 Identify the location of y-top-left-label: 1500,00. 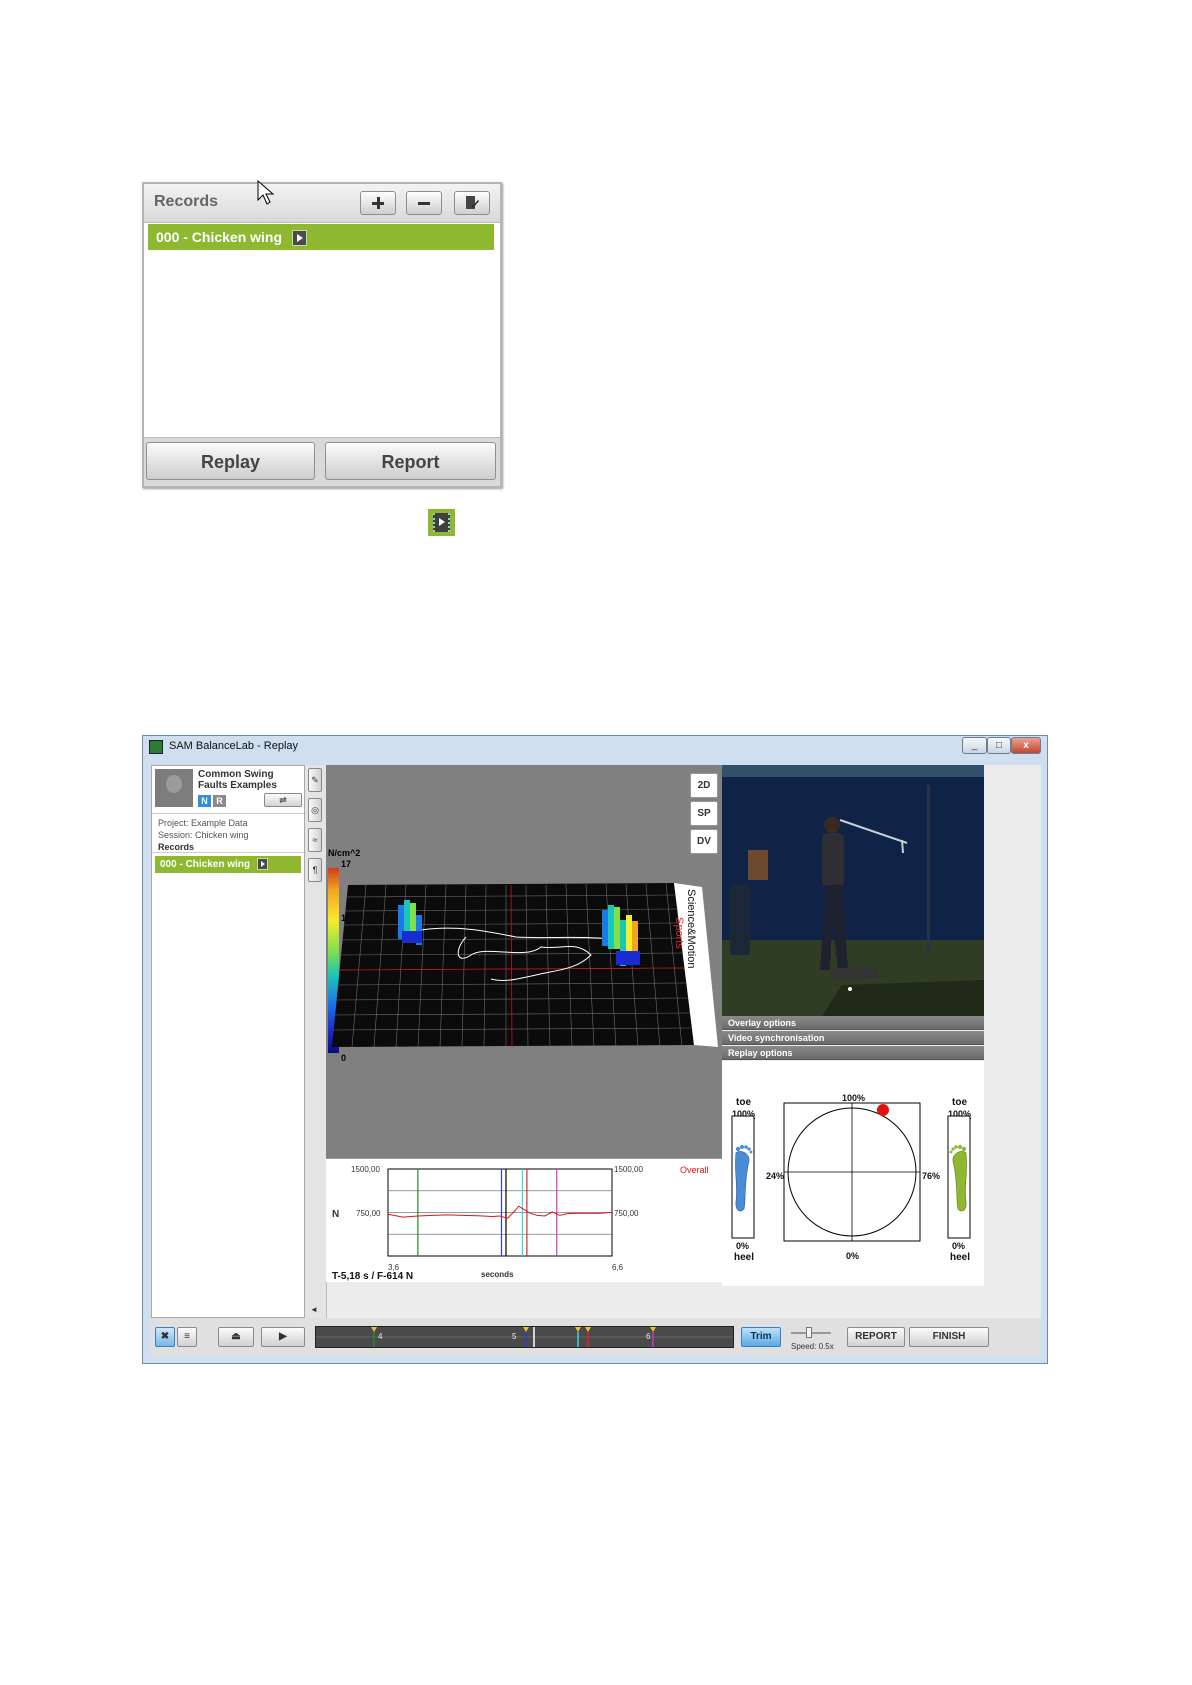
(365, 1169).